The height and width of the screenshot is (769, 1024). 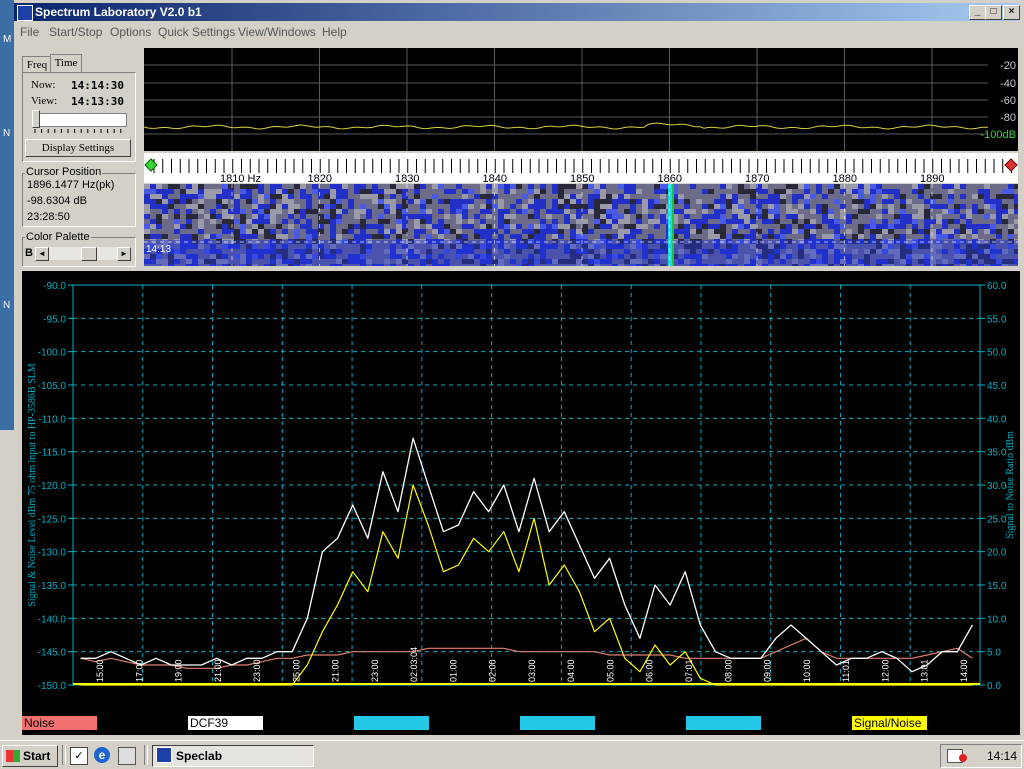 What do you see at coordinates (100, 670) in the screenshot?
I see `x-tick-label: 15:00` at bounding box center [100, 670].